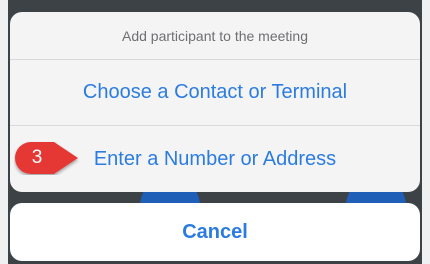 This screenshot has height=264, width=430. I want to click on step-number: 3, so click(37, 157).